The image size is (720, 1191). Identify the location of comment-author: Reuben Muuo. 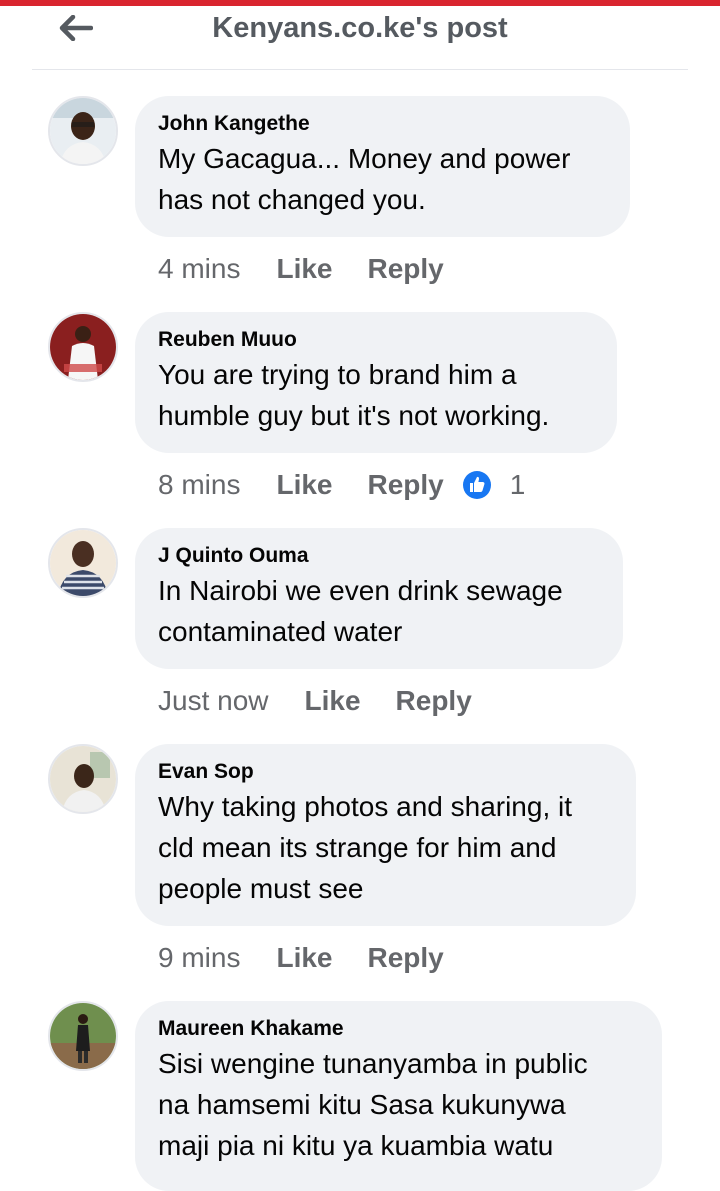
(375, 340).